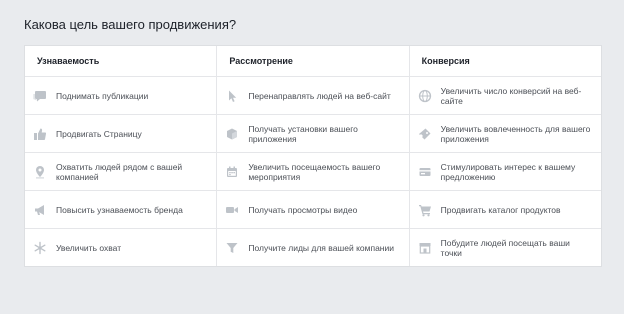 The image size is (624, 314). What do you see at coordinates (321, 247) in the screenshot?
I see `objective-label: Получите лиды для вашей компании` at bounding box center [321, 247].